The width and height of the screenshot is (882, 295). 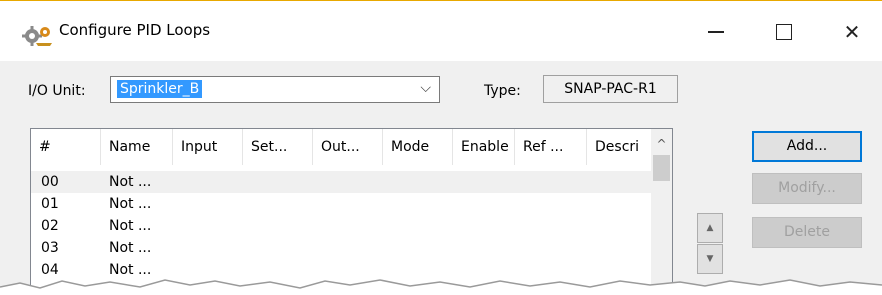 What do you see at coordinates (66, 147) in the screenshot?
I see `column-header-number: #` at bounding box center [66, 147].